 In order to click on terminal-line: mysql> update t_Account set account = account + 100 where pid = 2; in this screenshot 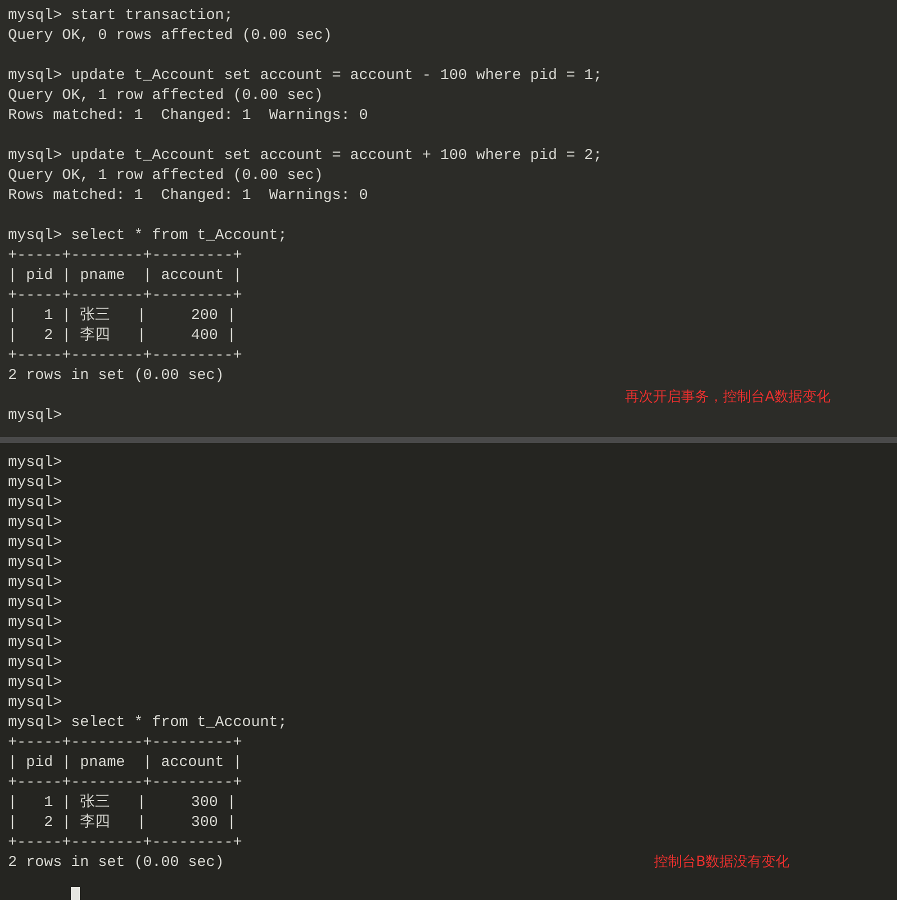, I will do `click(305, 156)`.